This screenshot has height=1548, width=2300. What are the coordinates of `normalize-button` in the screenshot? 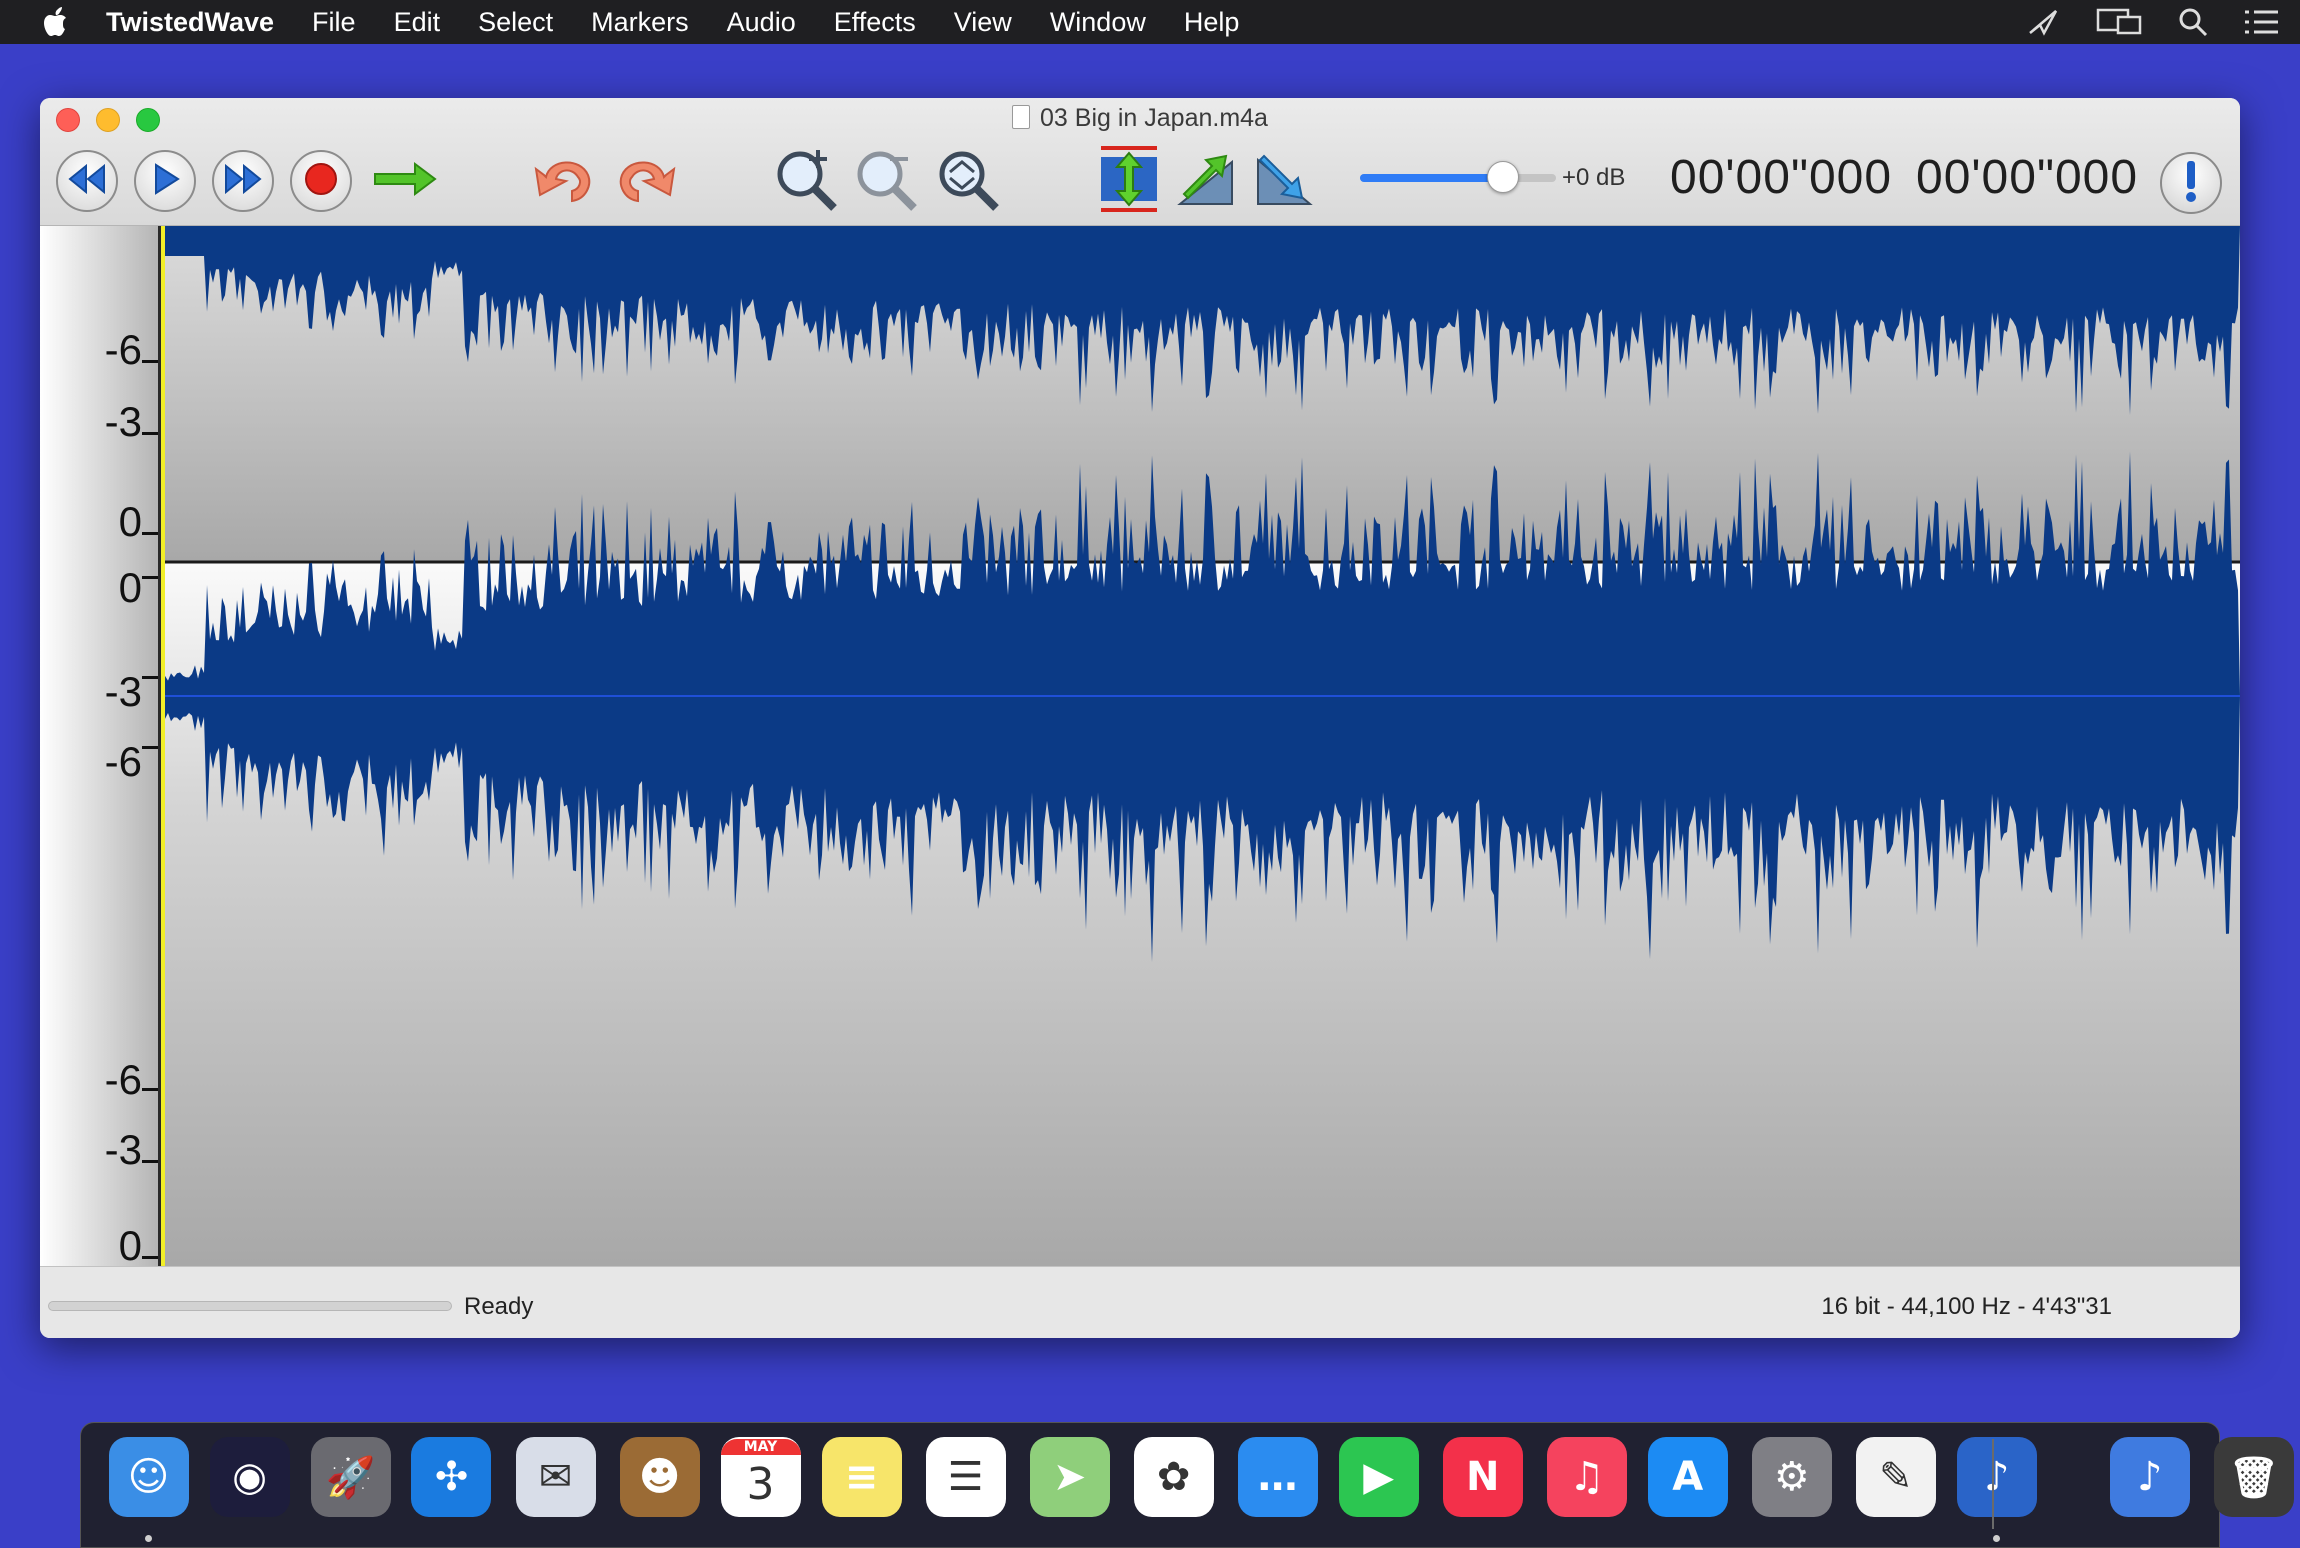 It's located at (1129, 180).